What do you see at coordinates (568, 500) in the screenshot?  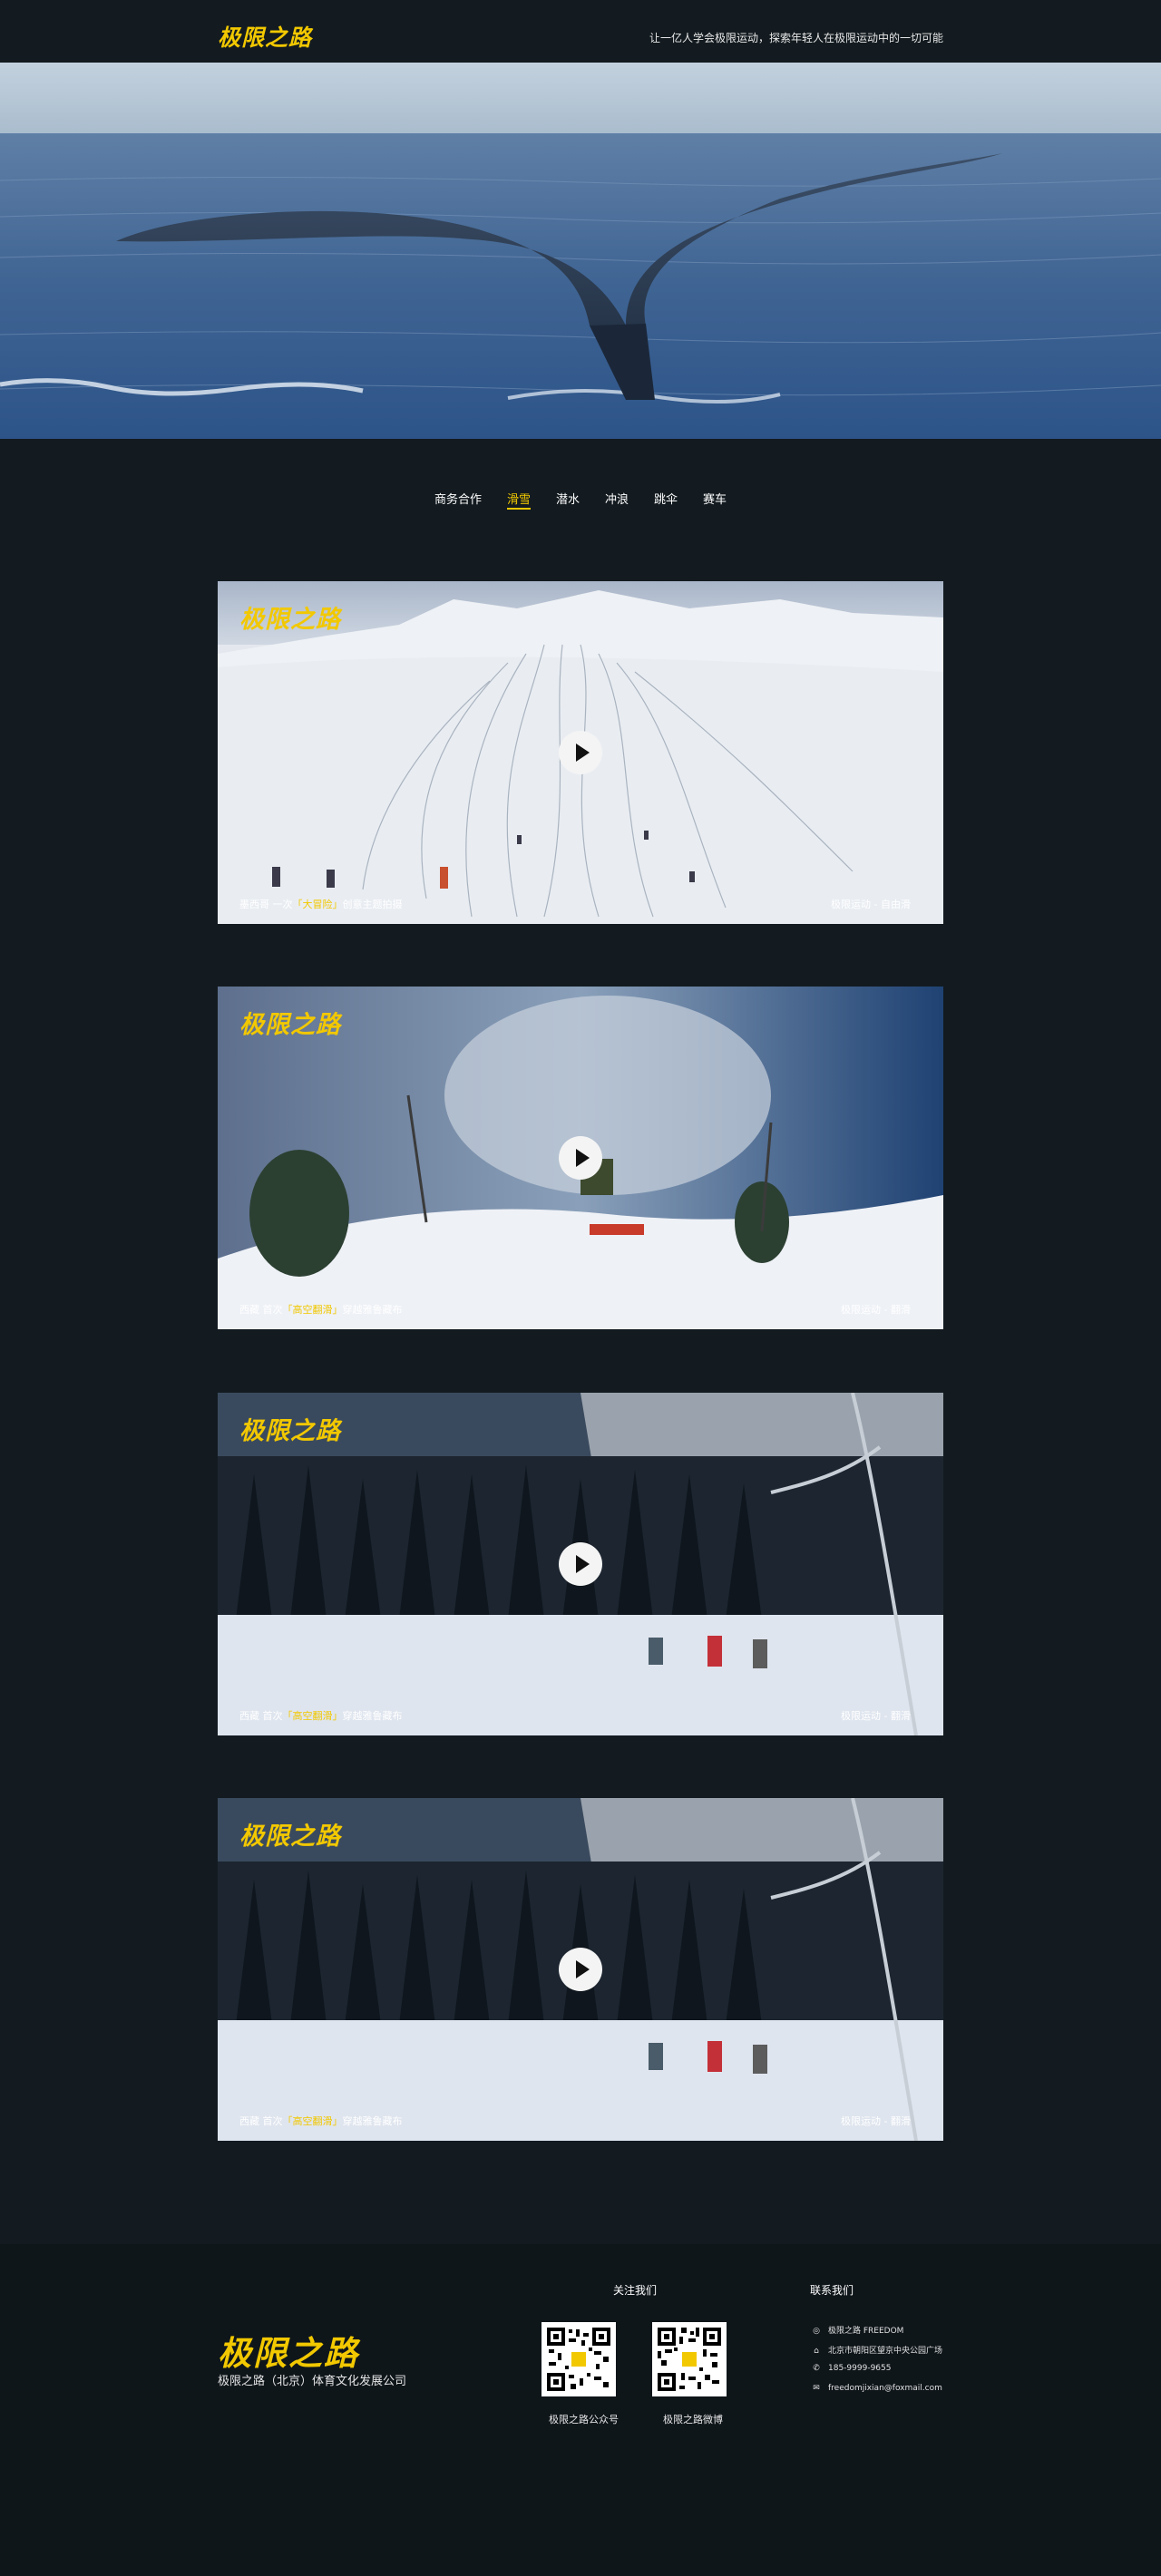 I see `tab-diving: 潜水` at bounding box center [568, 500].